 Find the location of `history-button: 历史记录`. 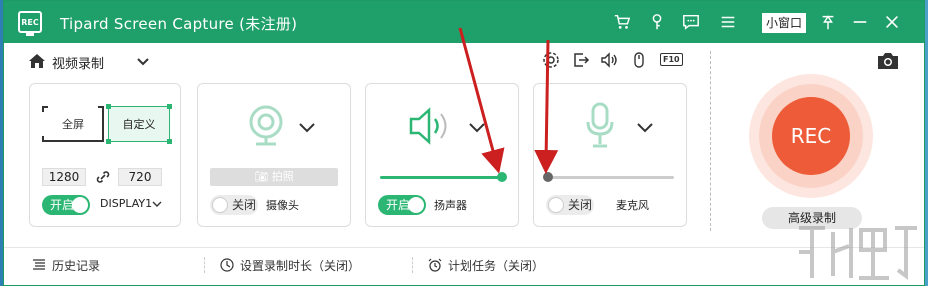

history-button: 历史记录 is located at coordinates (66, 265).